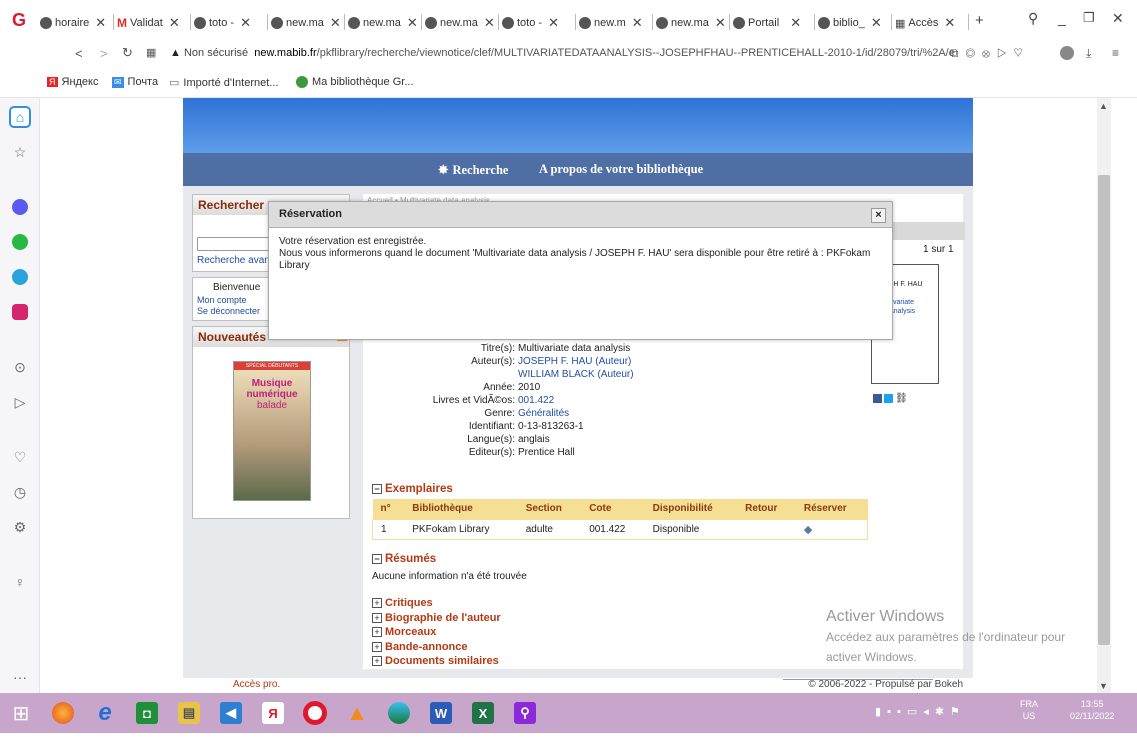 Image resolution: width=1137 pixels, height=755 pixels. Describe the element at coordinates (151, 52) in the screenshot. I see `speed-dial-icon: ▦` at that location.